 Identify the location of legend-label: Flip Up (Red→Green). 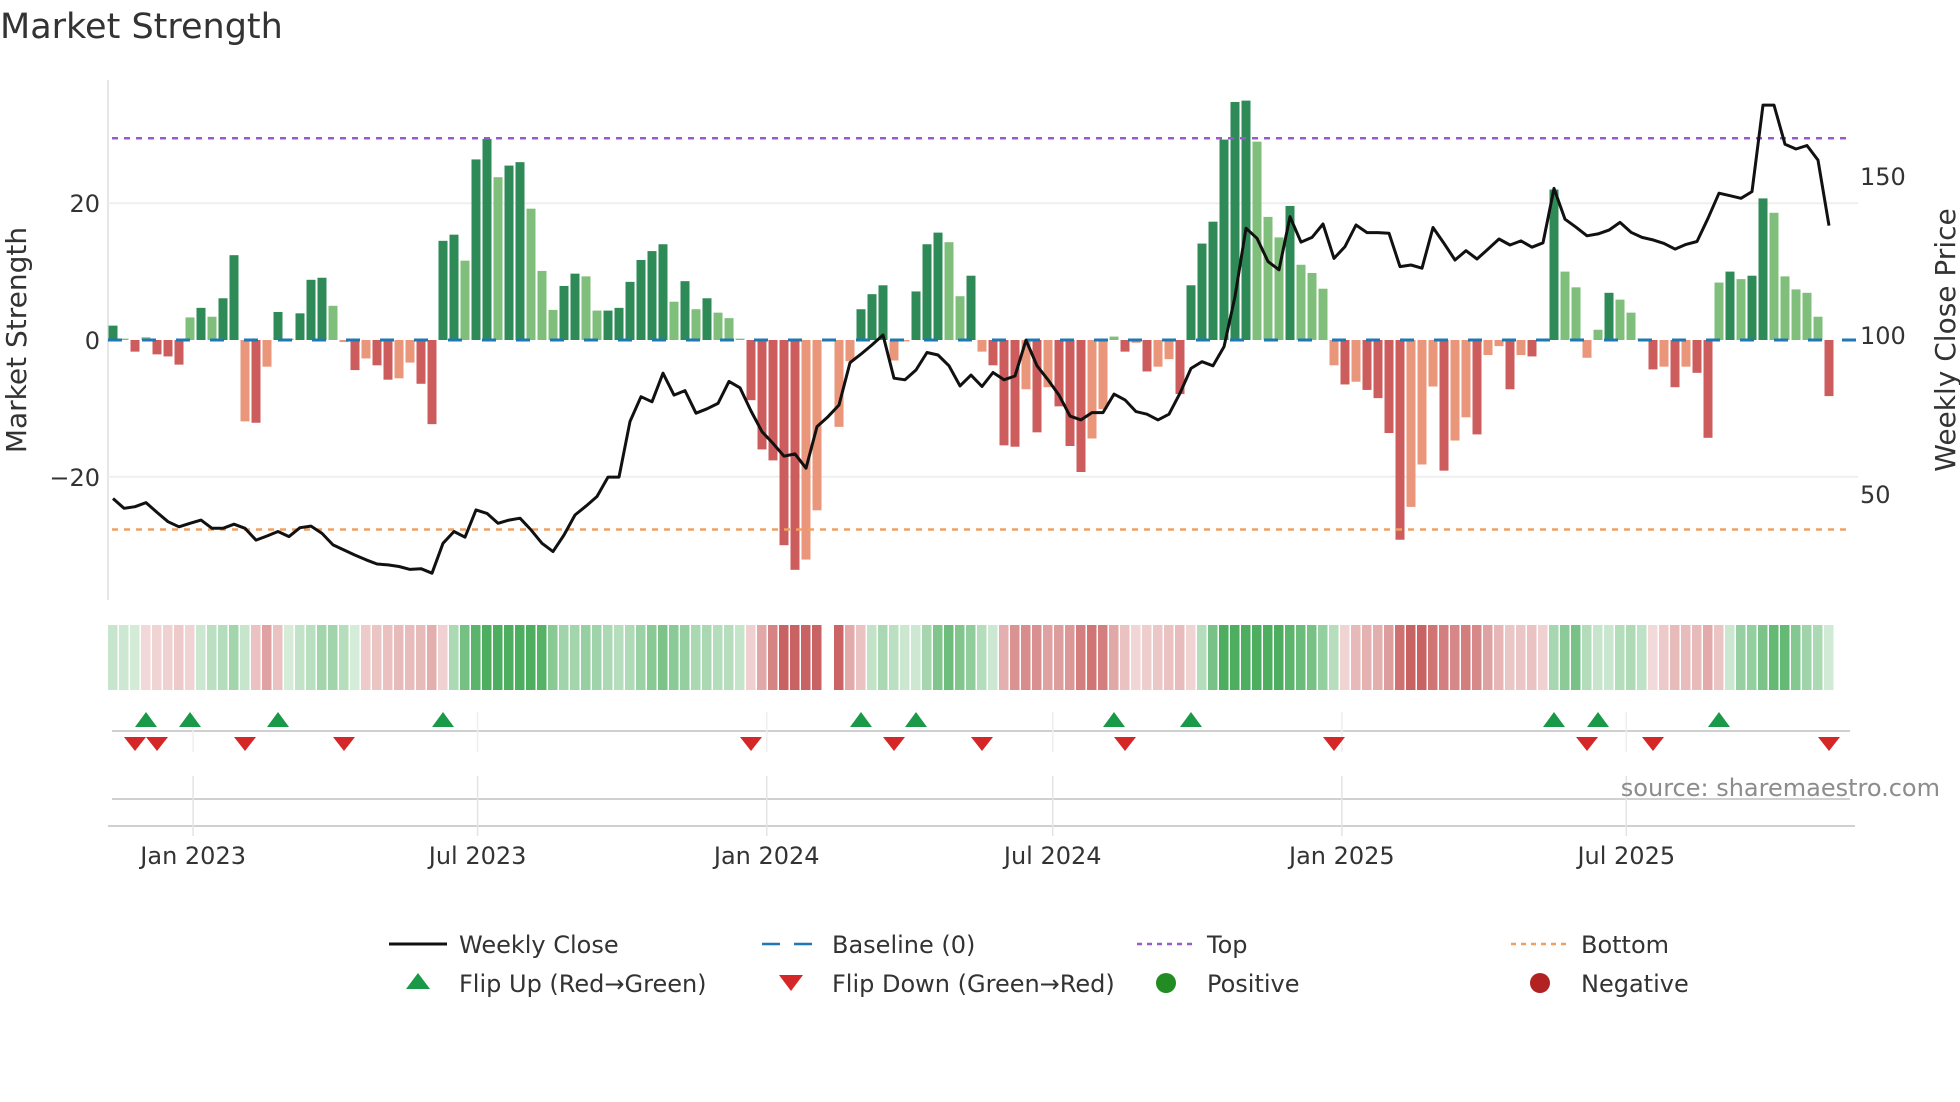
(583, 984).